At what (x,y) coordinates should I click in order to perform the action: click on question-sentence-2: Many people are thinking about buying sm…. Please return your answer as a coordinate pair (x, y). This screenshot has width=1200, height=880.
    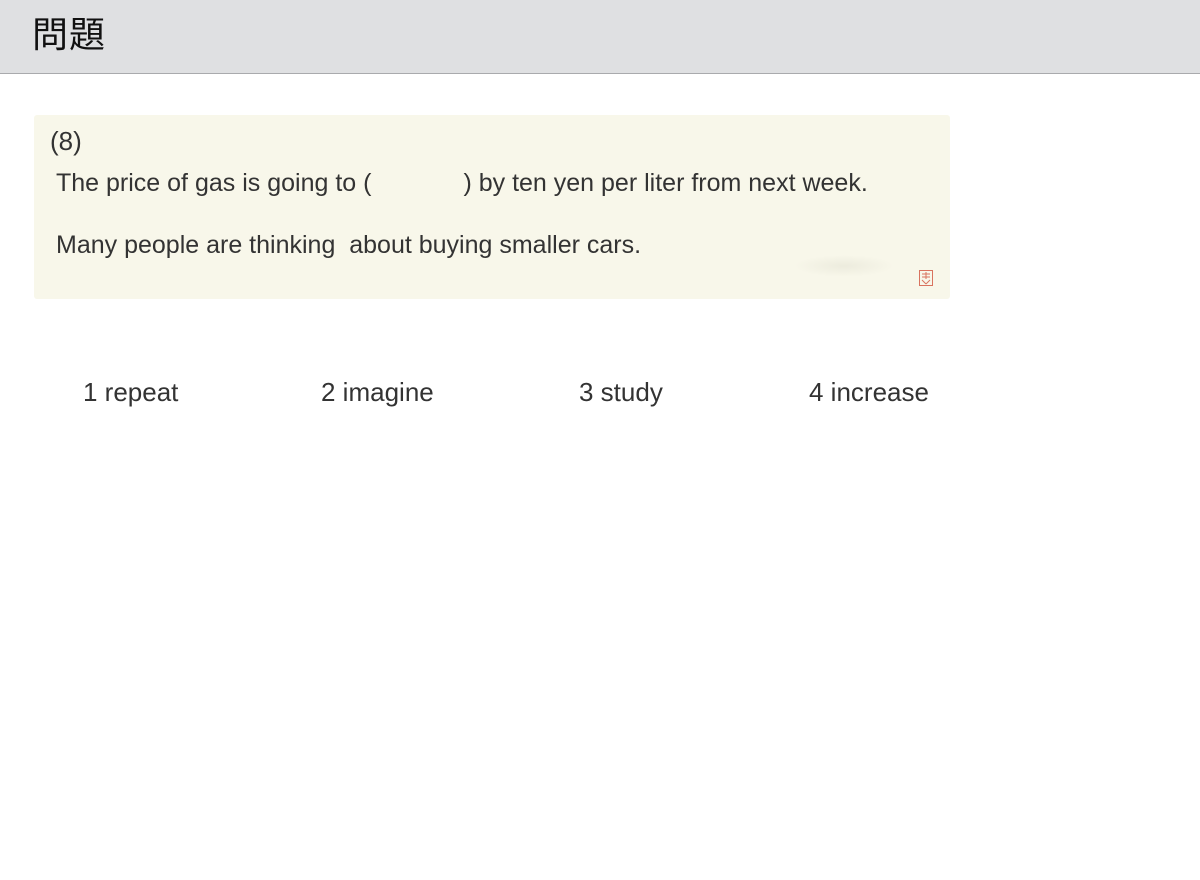
    Looking at the image, I should click on (349, 245).